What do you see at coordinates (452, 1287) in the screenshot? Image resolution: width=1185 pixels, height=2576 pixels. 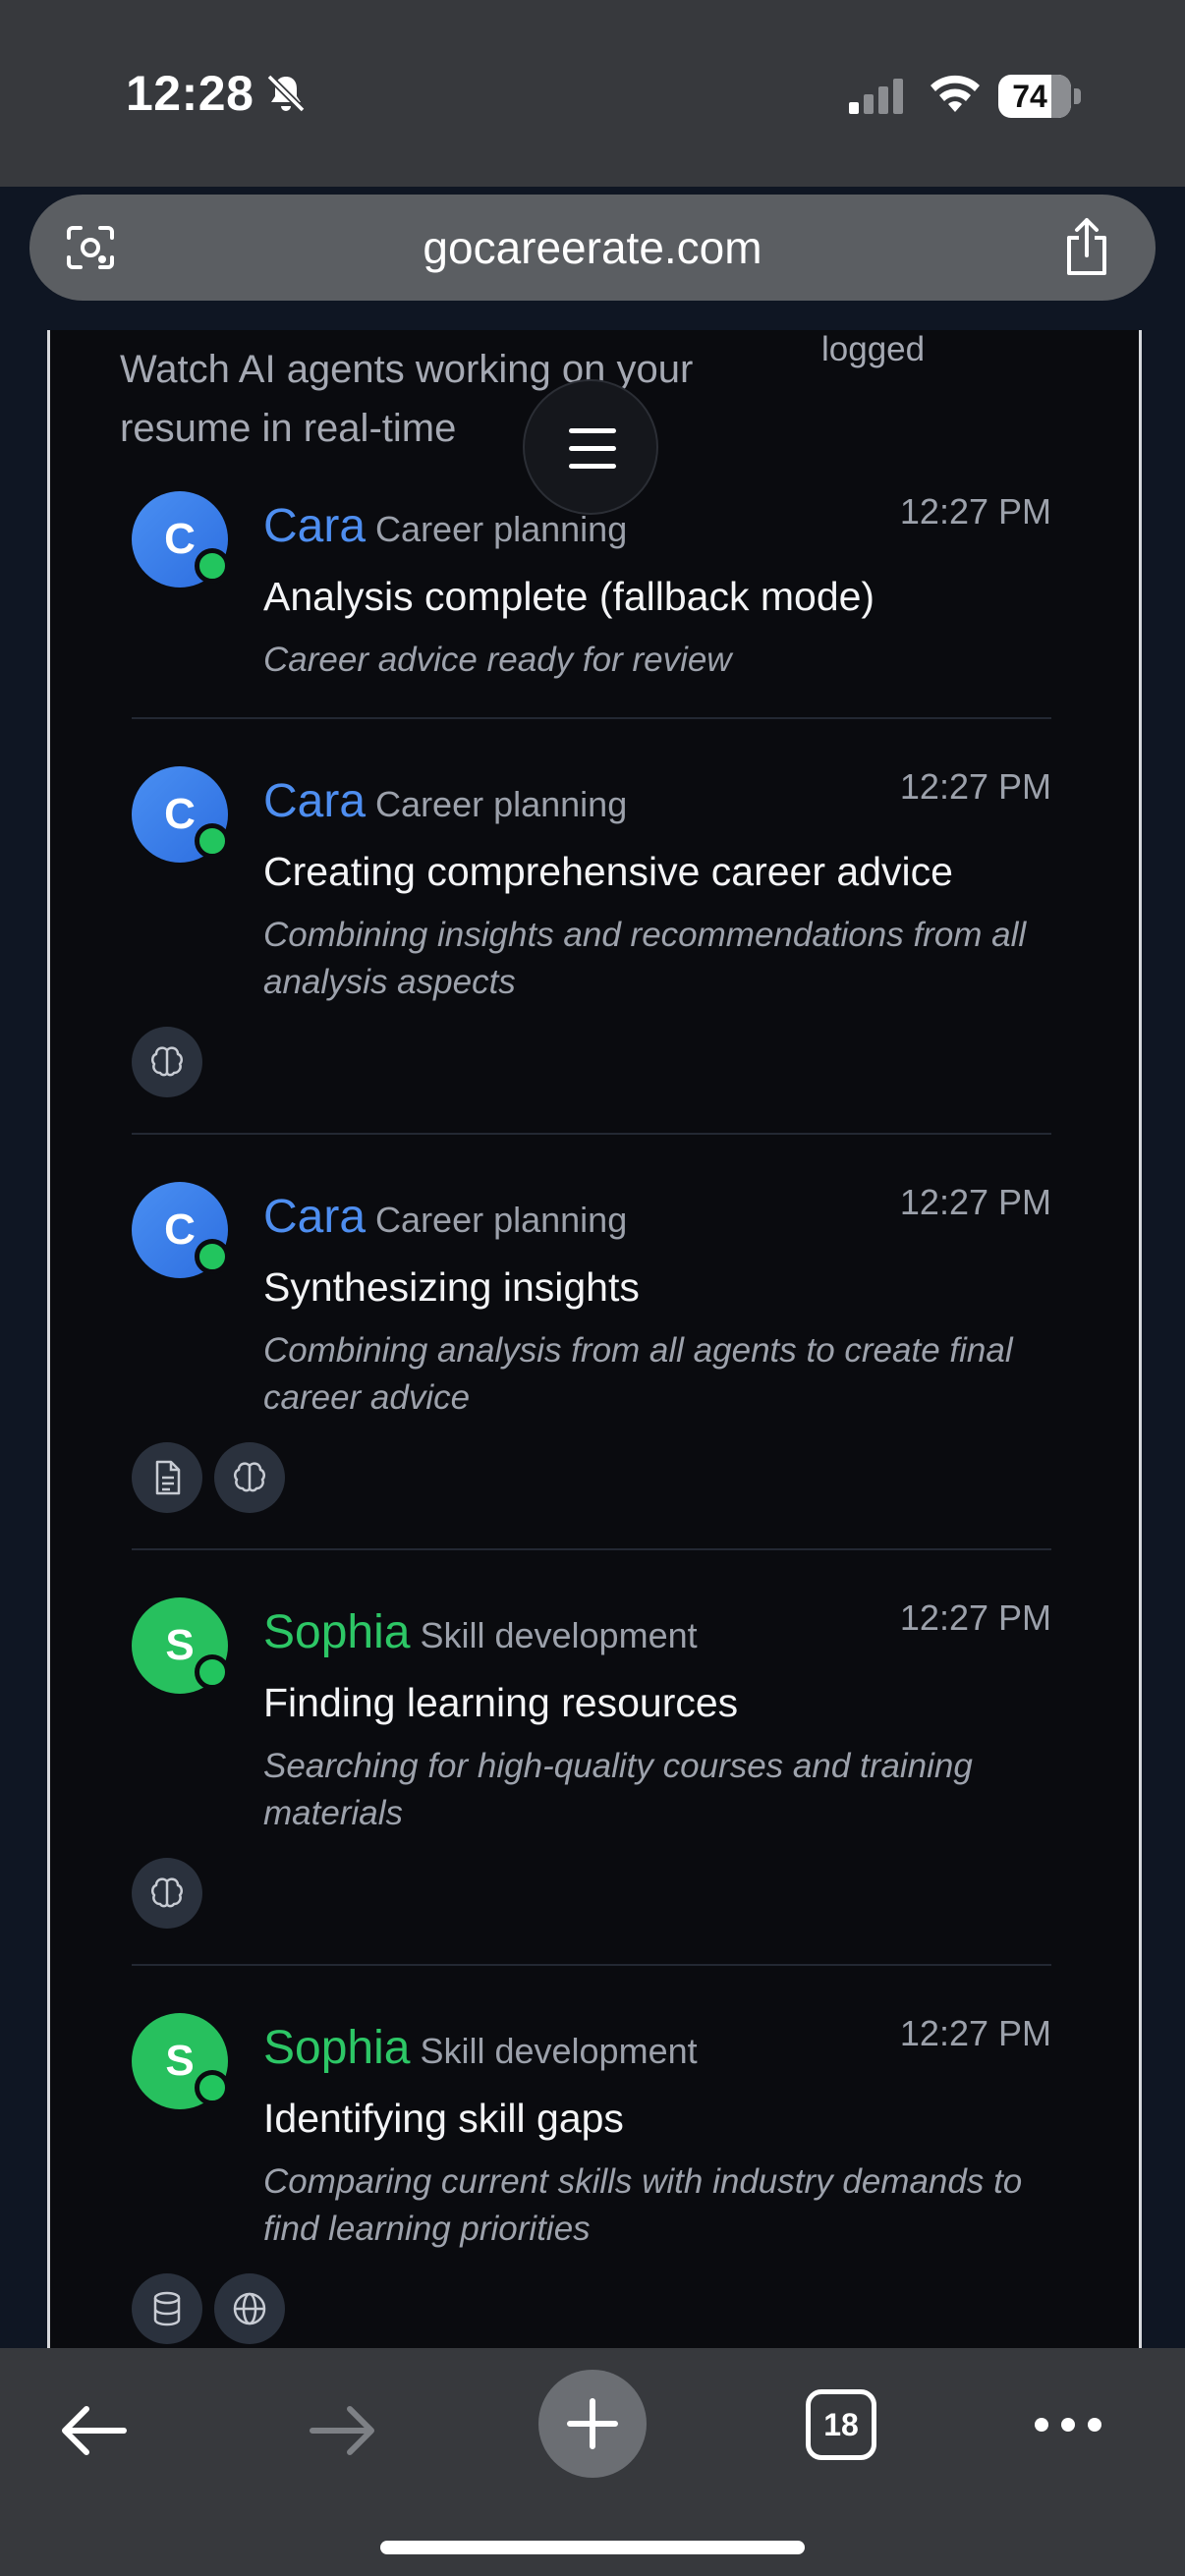 I see `activity-title: Synthesizing insights` at bounding box center [452, 1287].